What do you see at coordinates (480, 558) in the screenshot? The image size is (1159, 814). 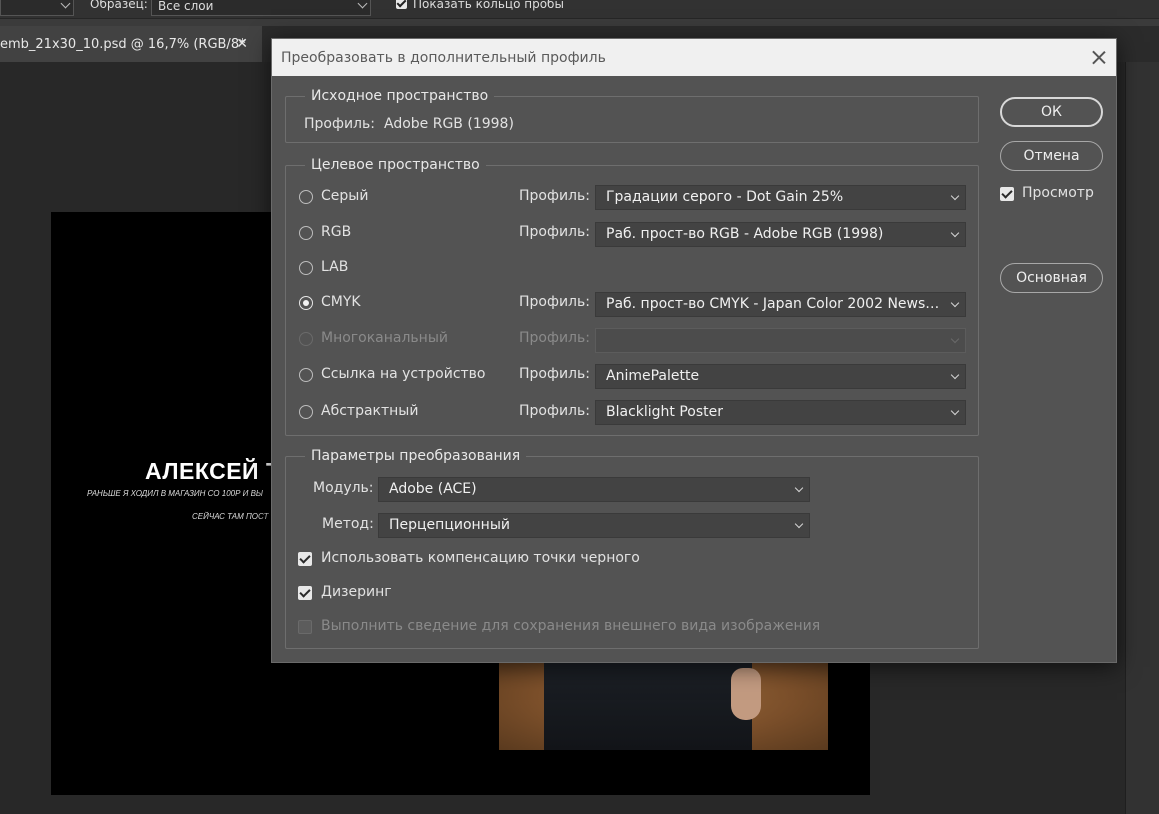 I see `black-point-label: Использовать компенсацию точки черного` at bounding box center [480, 558].